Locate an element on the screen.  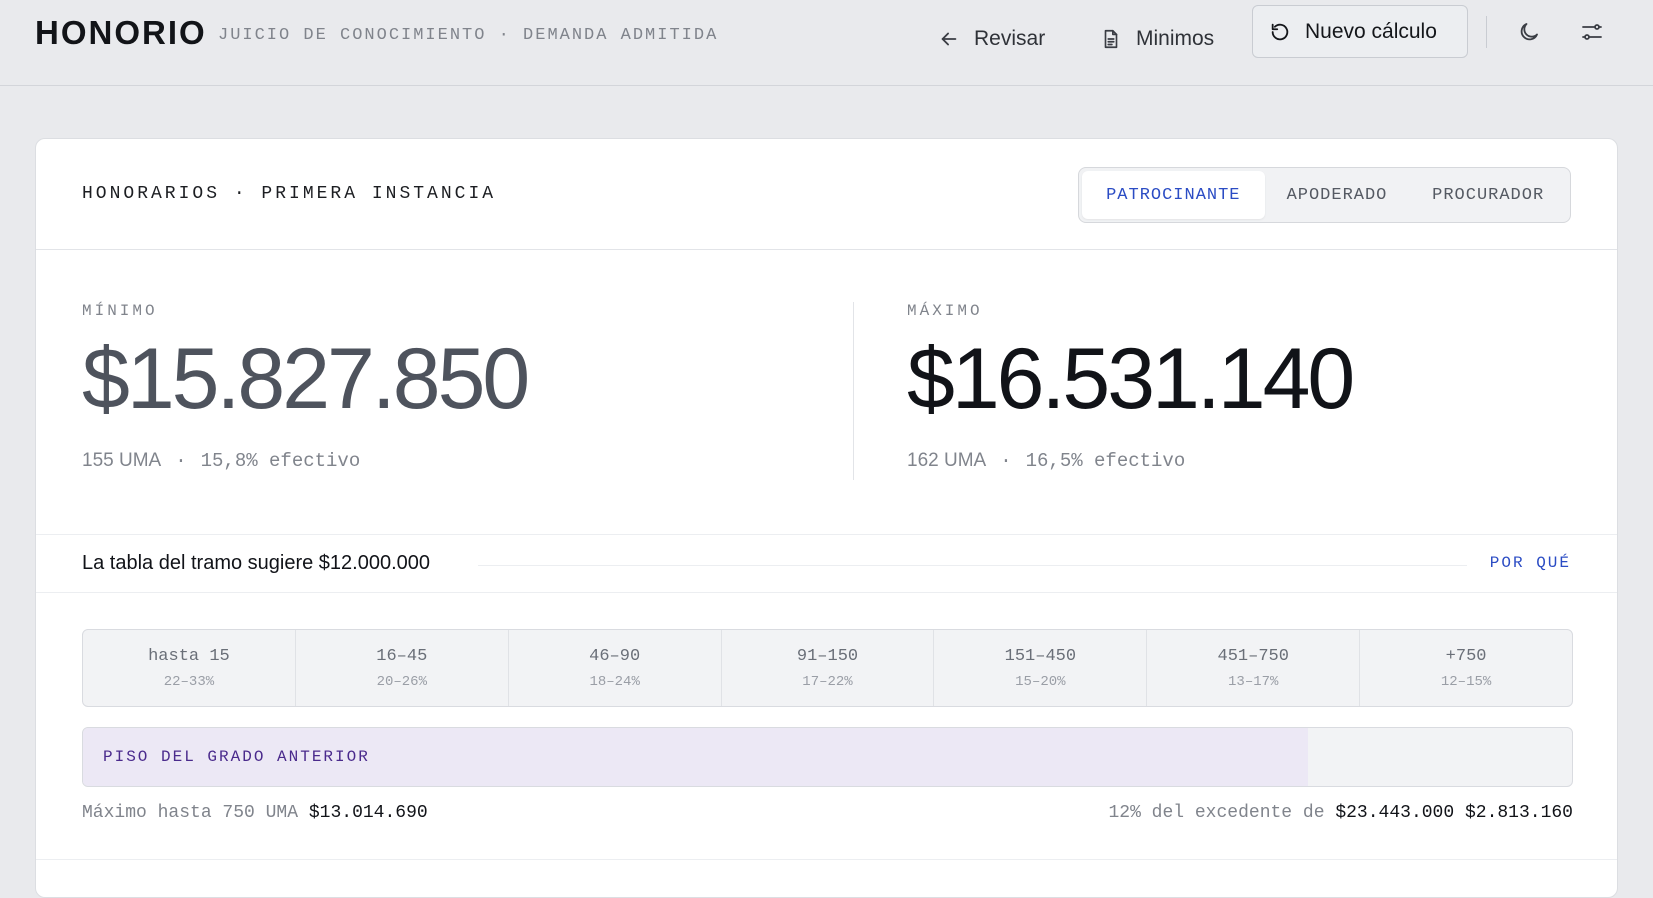
minimos-button: Minimos is located at coordinates (1157, 39).